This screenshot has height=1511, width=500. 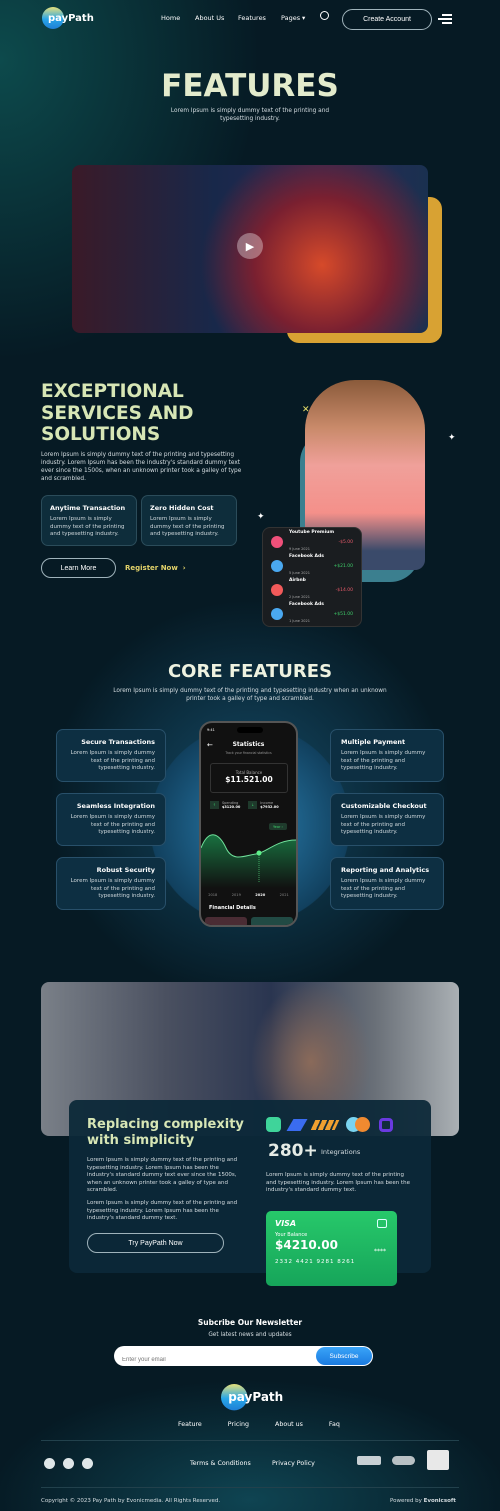 I want to click on footer-link-about: About us, so click(x=289, y=1424).